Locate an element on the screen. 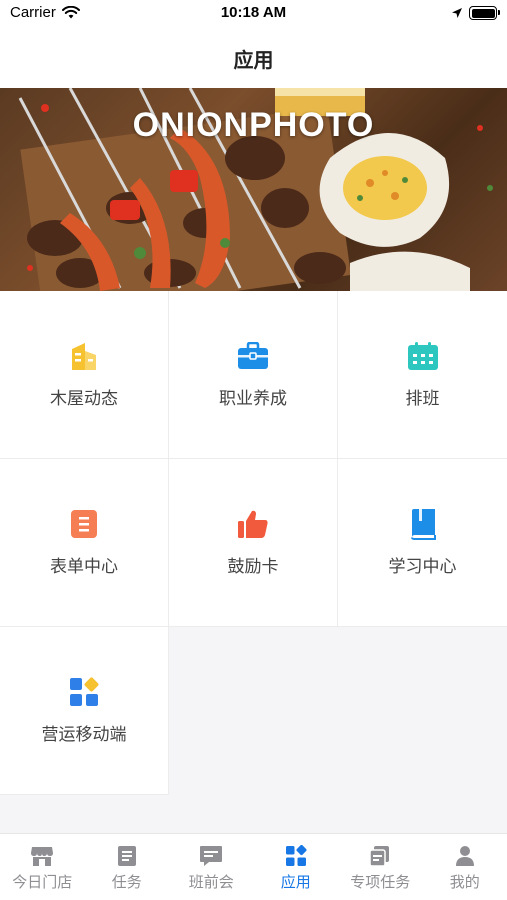 The height and width of the screenshot is (900, 507). tab-today-store: 今日门店 is located at coordinates (42, 867).